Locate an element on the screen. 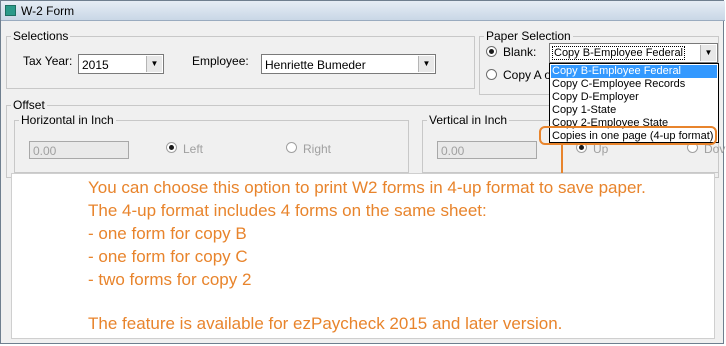 The width and height of the screenshot is (726, 346). window-title: W-2 Form is located at coordinates (48, 11).